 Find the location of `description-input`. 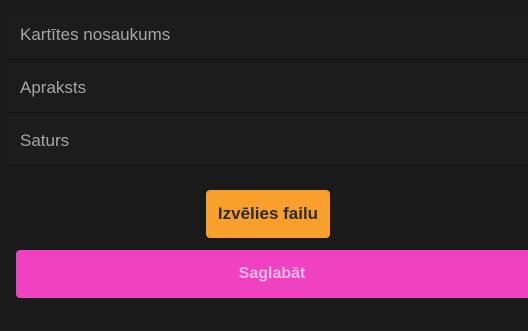

description-input is located at coordinates (274, 87).